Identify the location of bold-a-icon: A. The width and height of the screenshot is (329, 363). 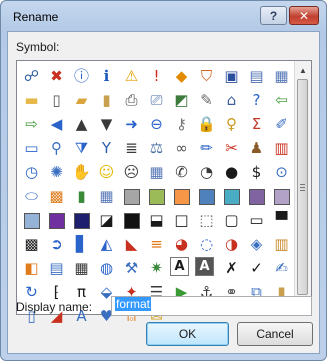
(204, 266).